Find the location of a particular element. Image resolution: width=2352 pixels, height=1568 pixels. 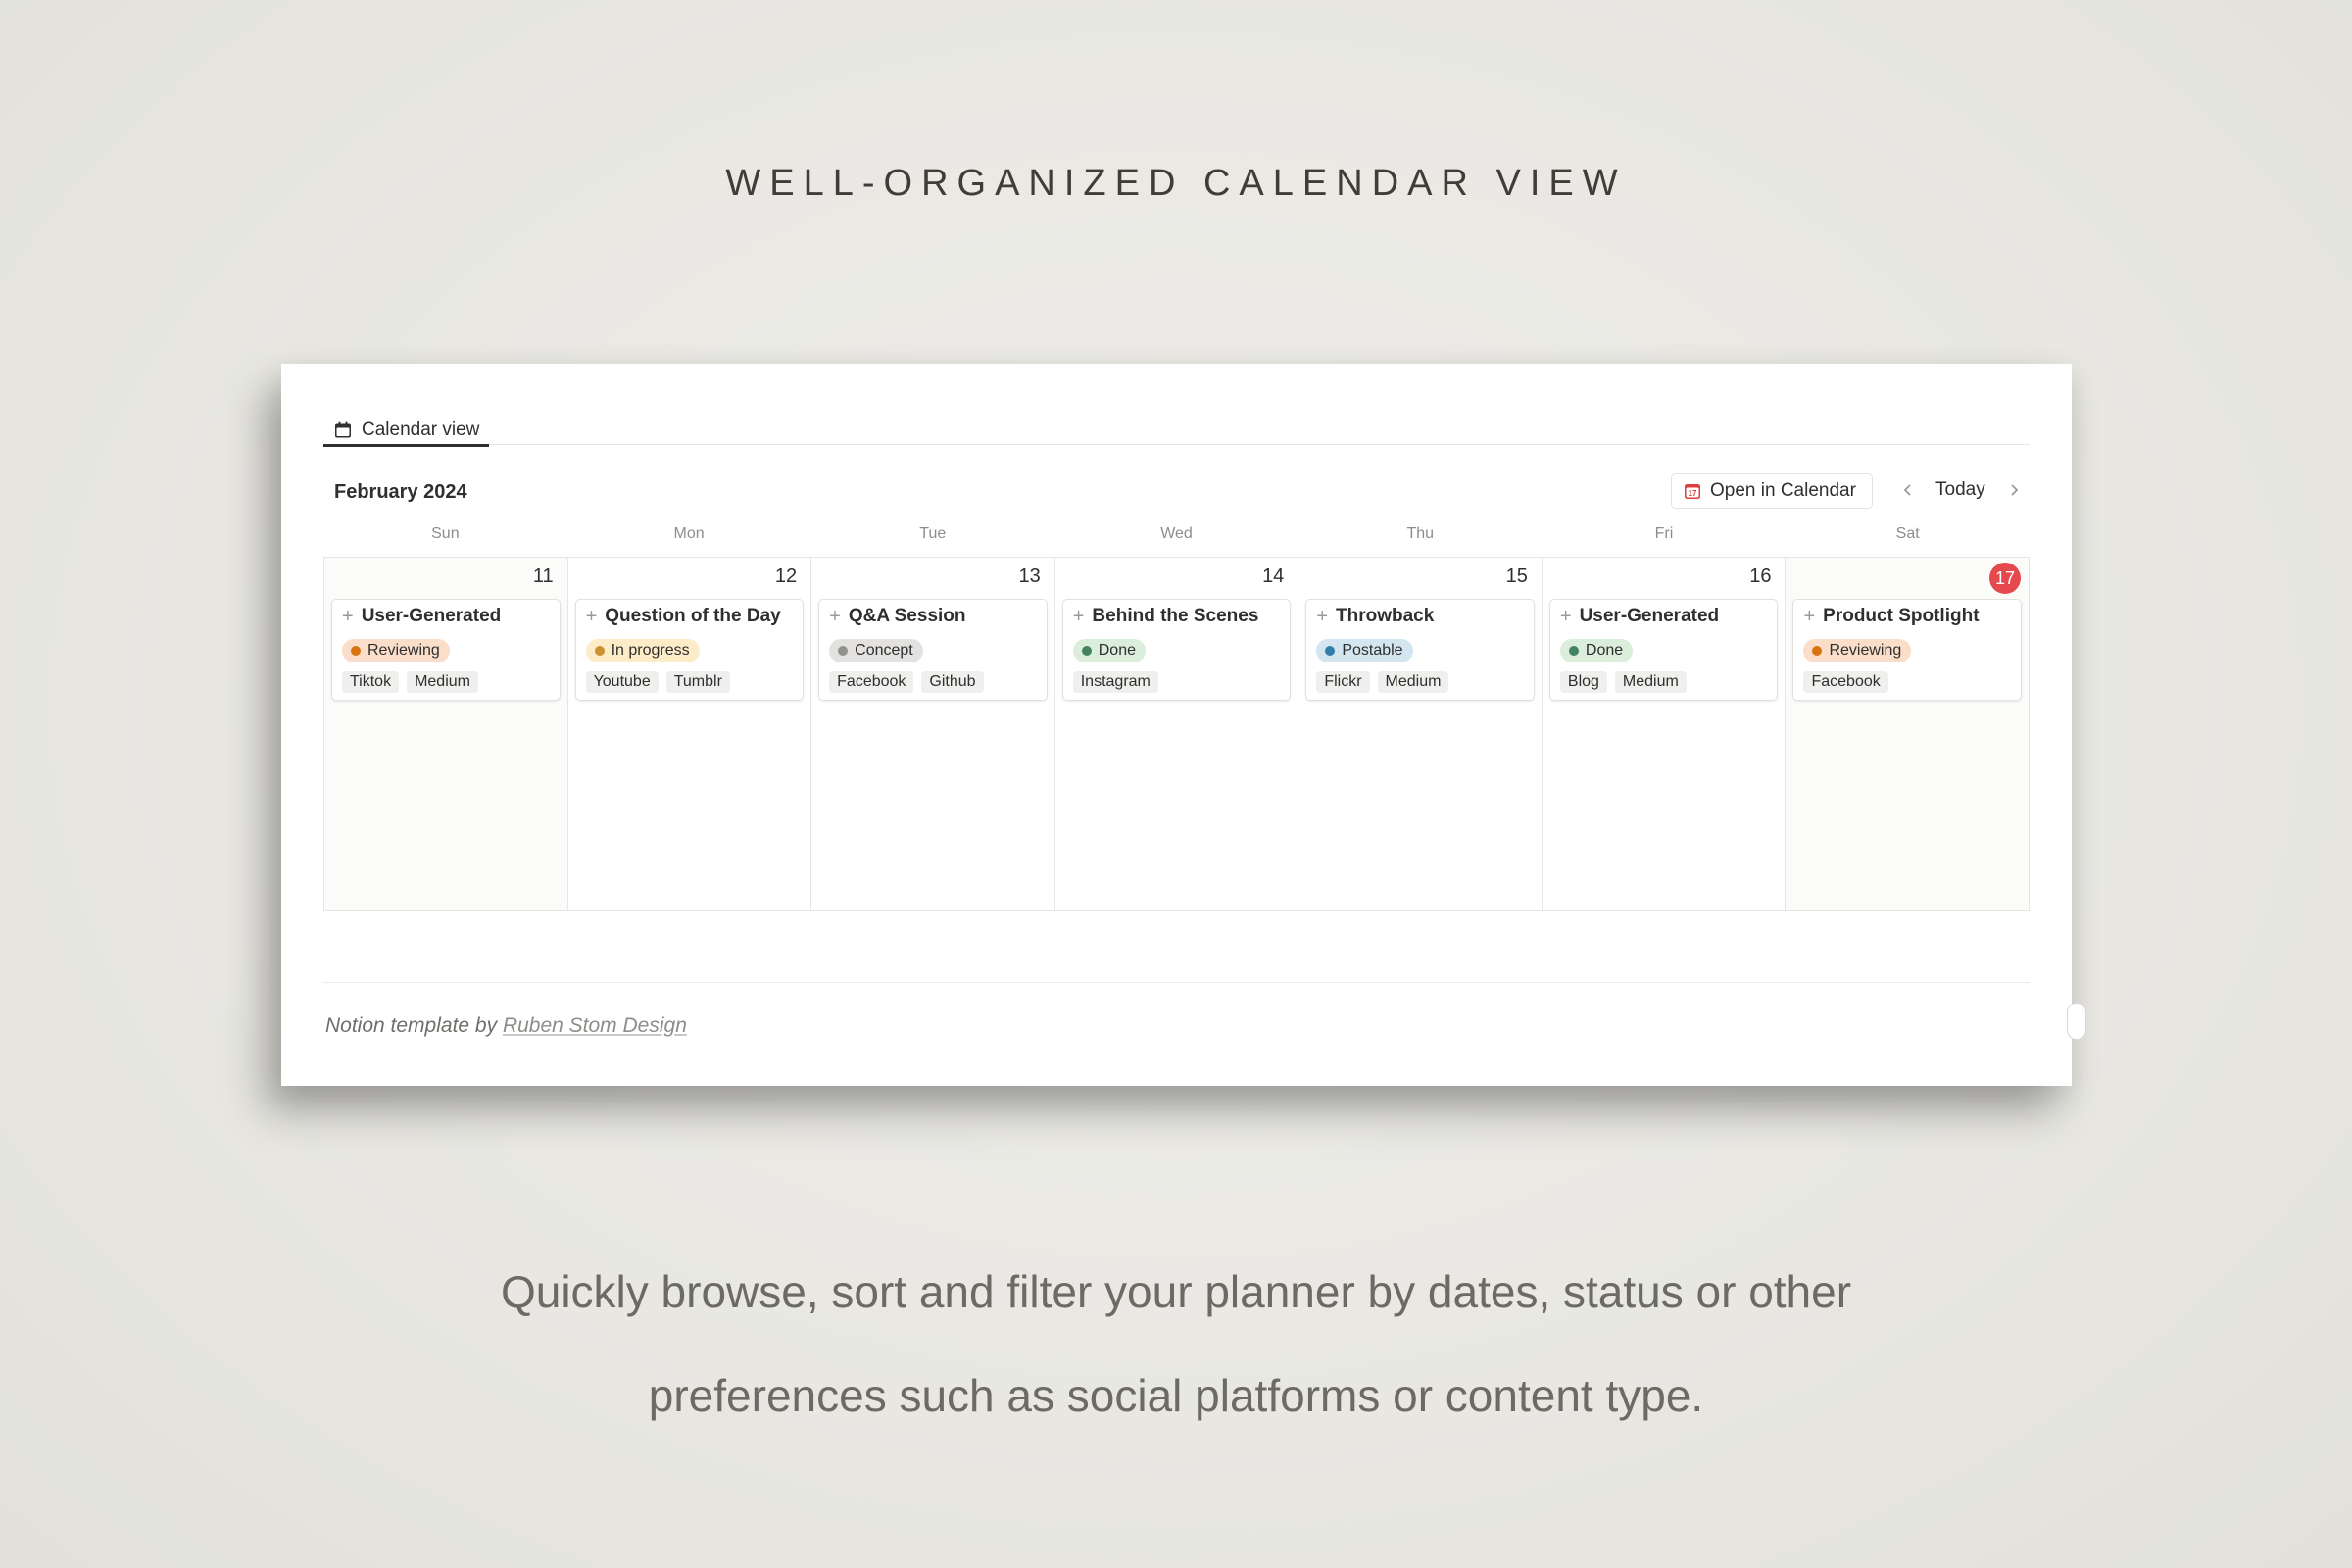

event-card: + User-Generated Reviewing Tiktok Medium is located at coordinates (446, 650).